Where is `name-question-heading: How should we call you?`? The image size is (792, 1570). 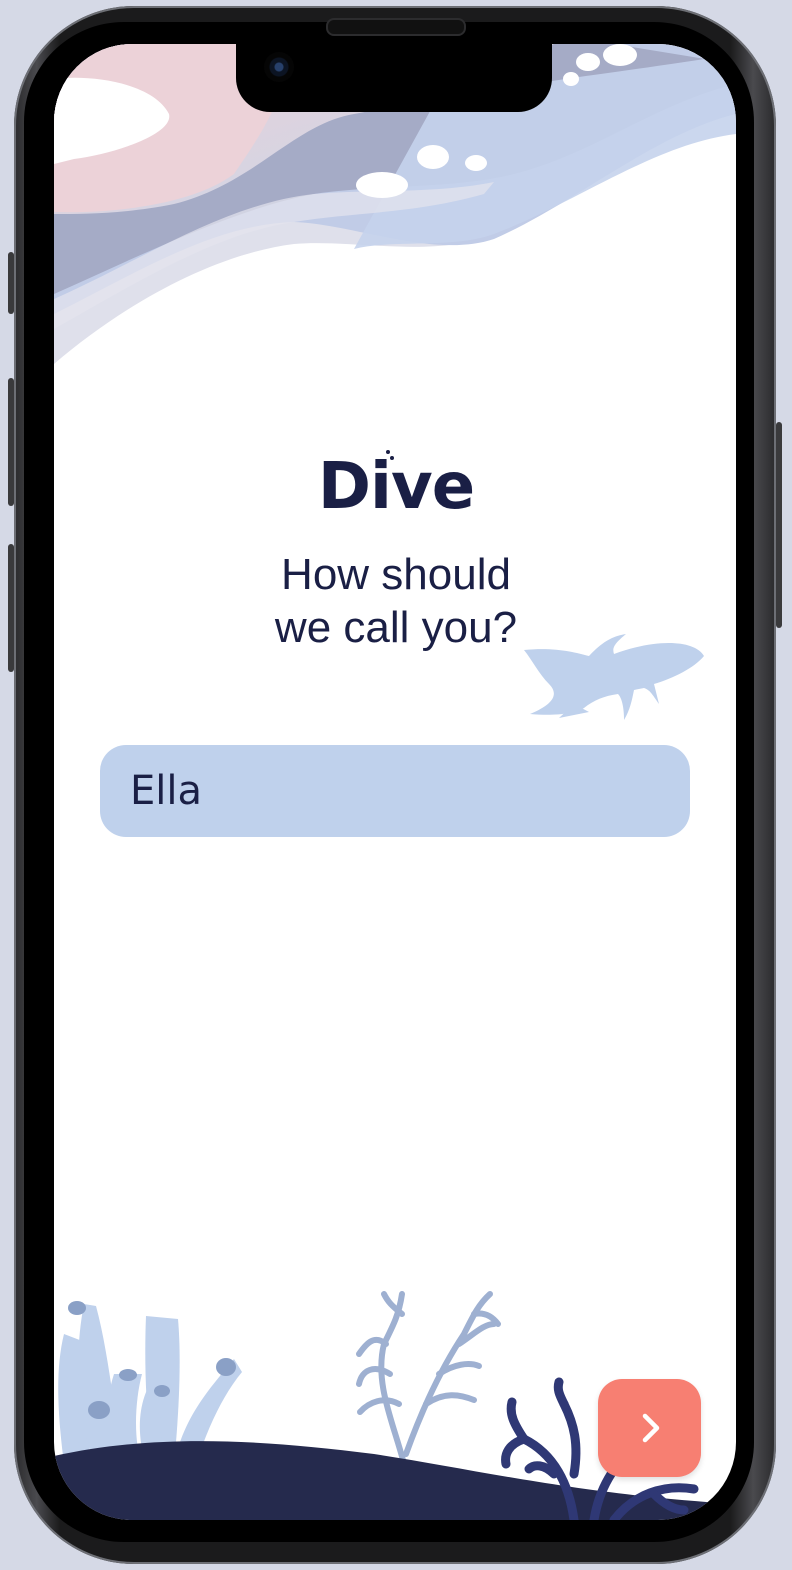 name-question-heading: How should we call you? is located at coordinates (396, 601).